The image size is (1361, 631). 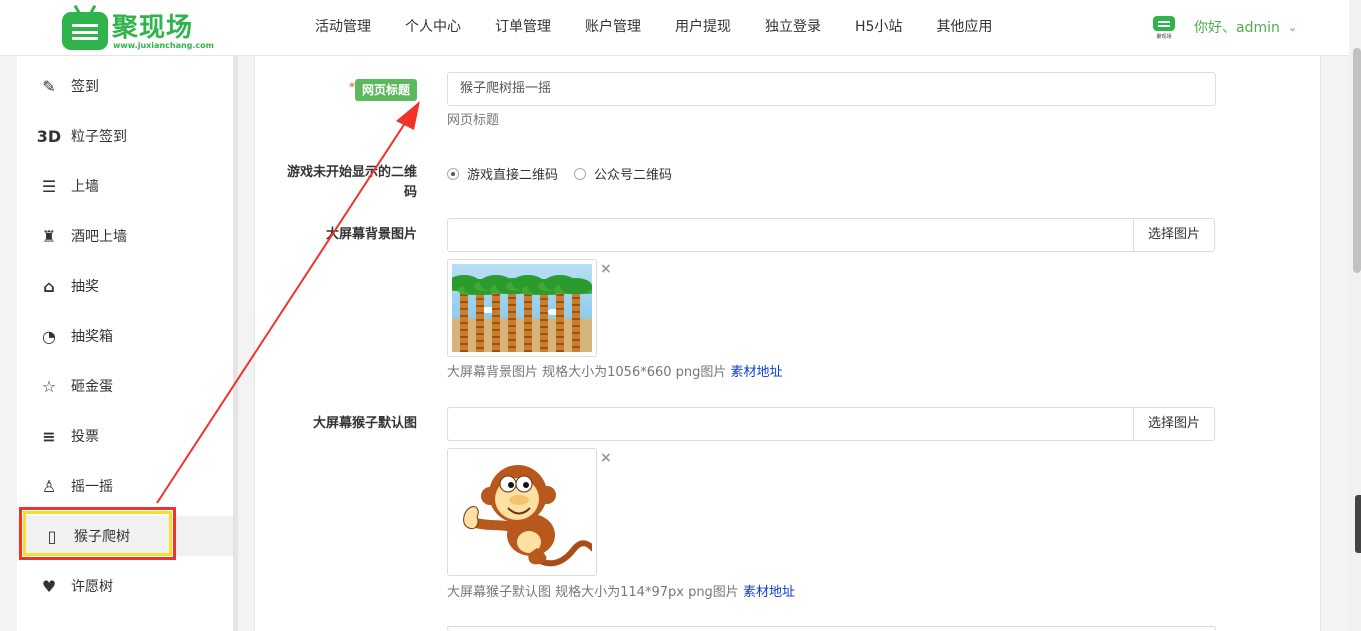 I want to click on mini-brand-icon: 聚现场, so click(x=1164, y=27).